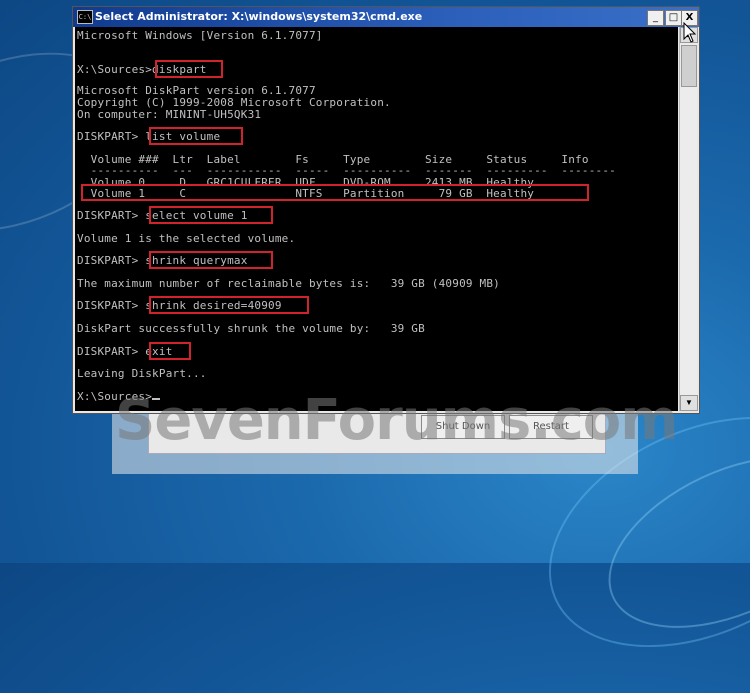 This screenshot has width=750, height=693. Describe the element at coordinates (229, 305) in the screenshot. I see `highlight-box-shrink-desired` at that location.